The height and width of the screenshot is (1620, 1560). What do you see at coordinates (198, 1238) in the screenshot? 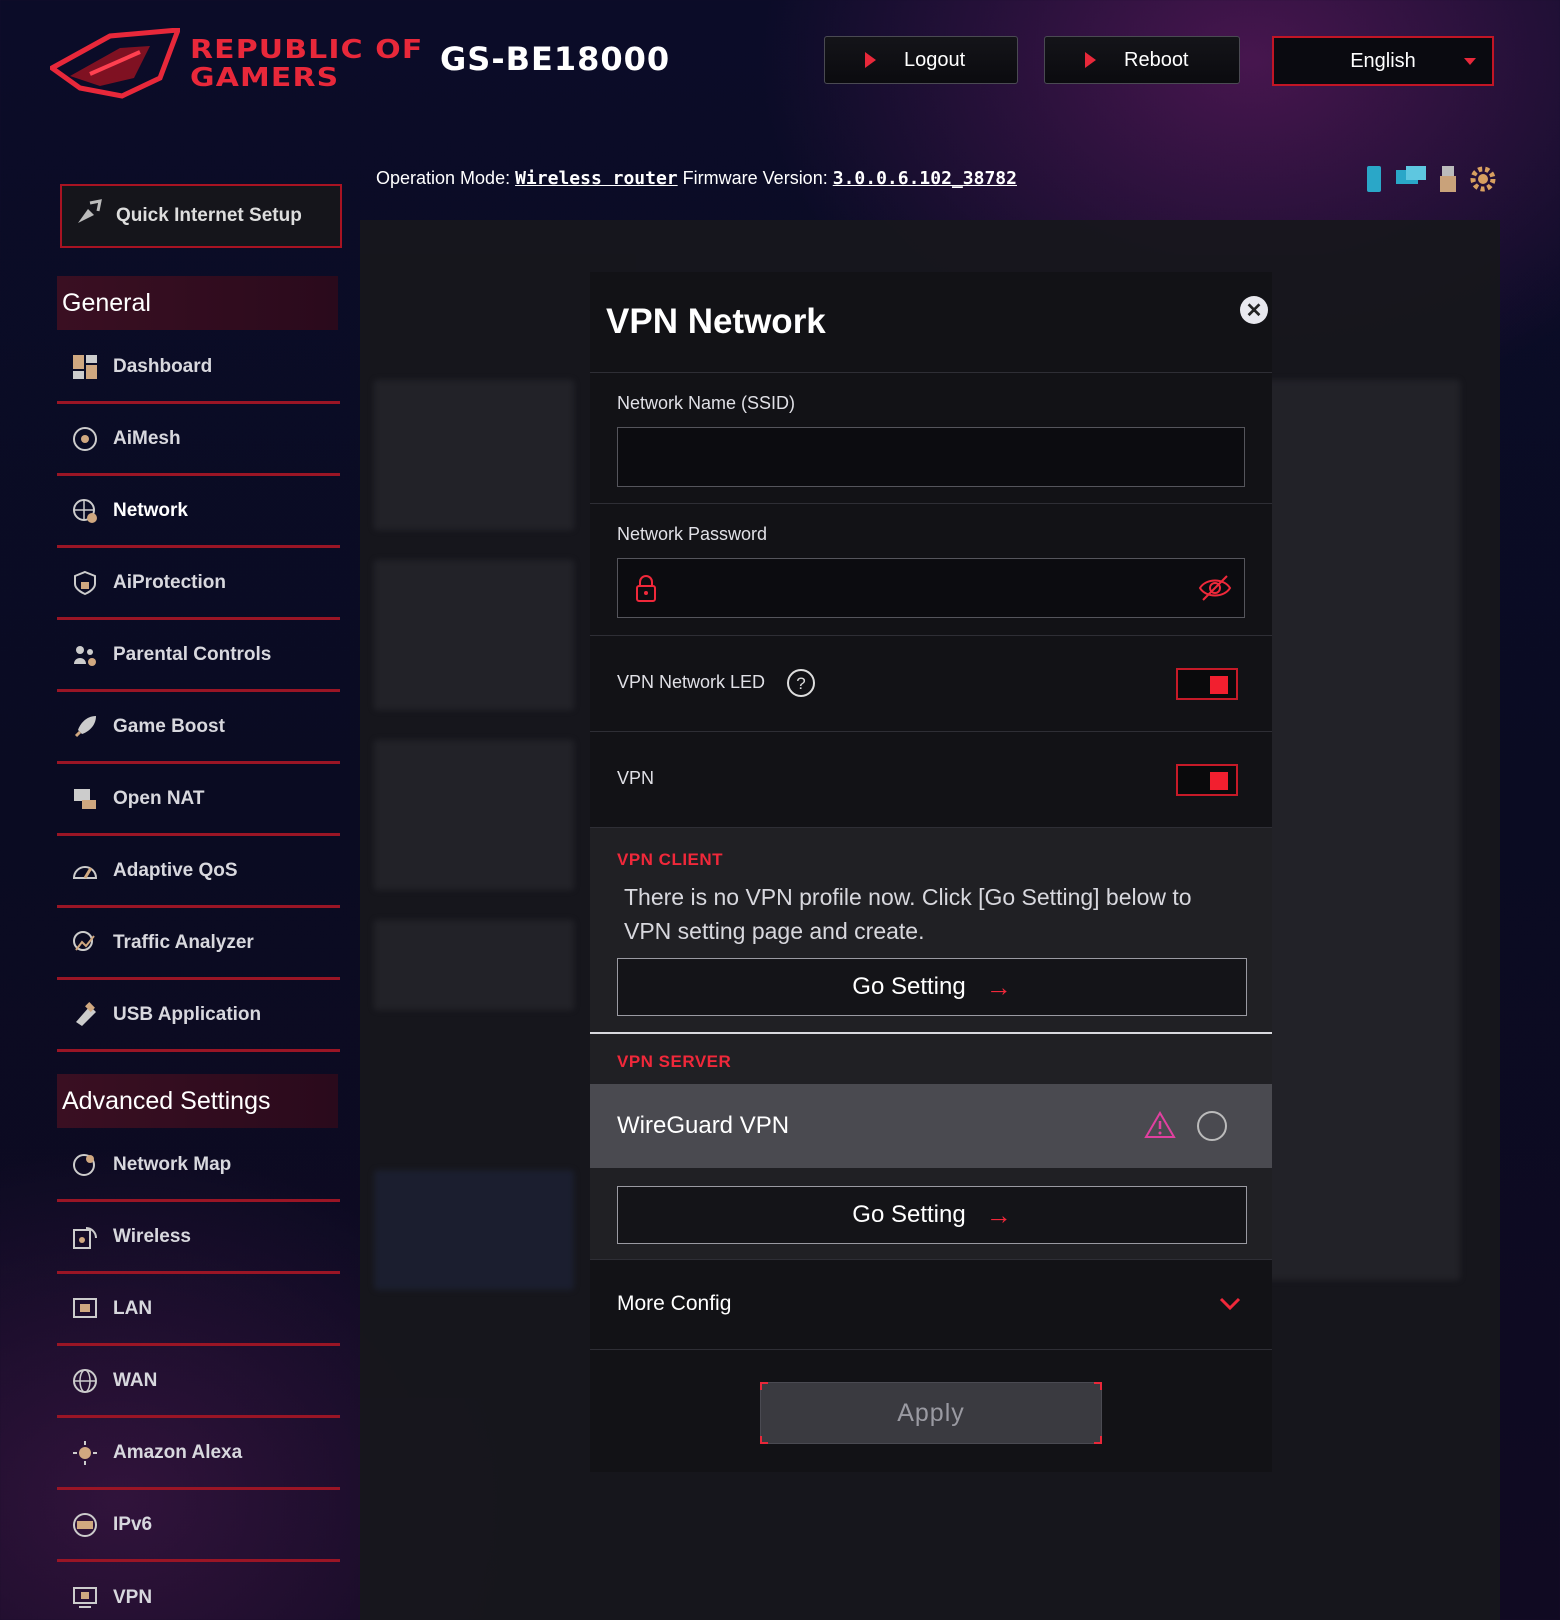
I see `sidebar-item-wireless: Wireless` at bounding box center [198, 1238].